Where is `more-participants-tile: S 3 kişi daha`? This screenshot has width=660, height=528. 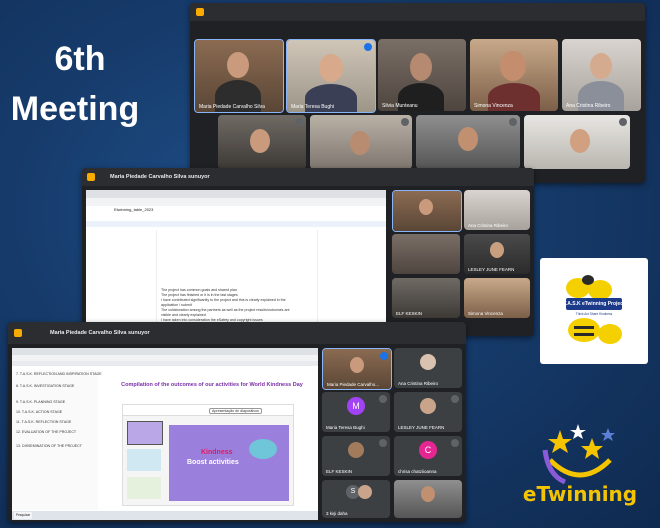
more-participants-tile: S 3 kişi daha is located at coordinates (356, 499).